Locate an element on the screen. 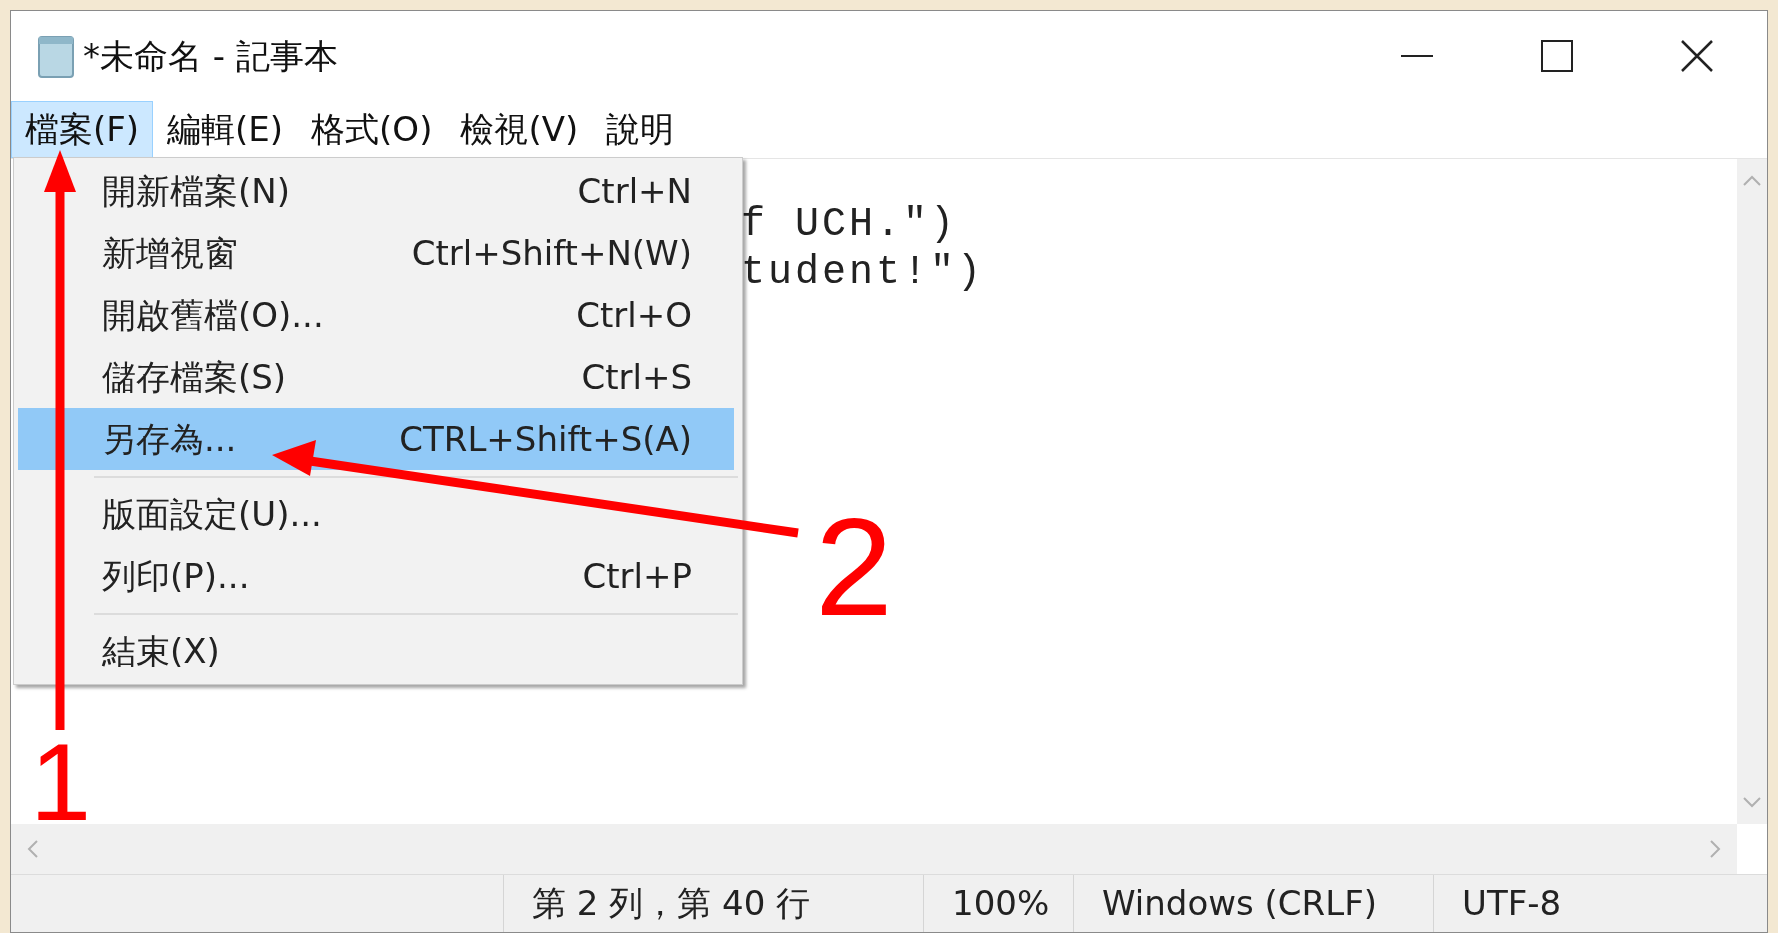 Image resolution: width=1778 pixels, height=933 pixels. status-text: Windows (CRLF) is located at coordinates (1253, 903).